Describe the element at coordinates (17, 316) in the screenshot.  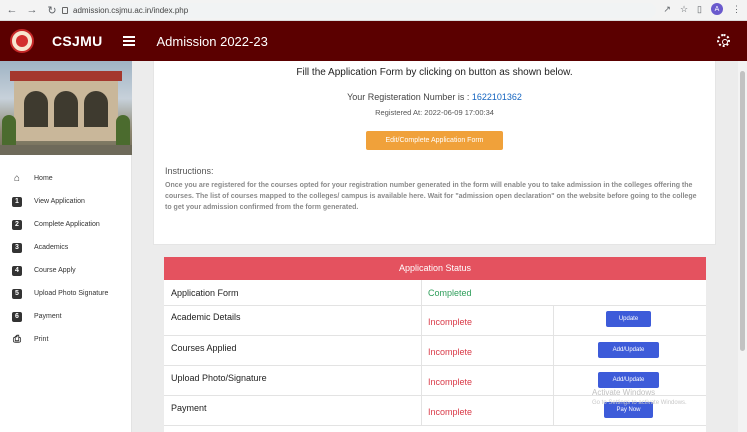
I see `step-6-icon: 6` at that location.